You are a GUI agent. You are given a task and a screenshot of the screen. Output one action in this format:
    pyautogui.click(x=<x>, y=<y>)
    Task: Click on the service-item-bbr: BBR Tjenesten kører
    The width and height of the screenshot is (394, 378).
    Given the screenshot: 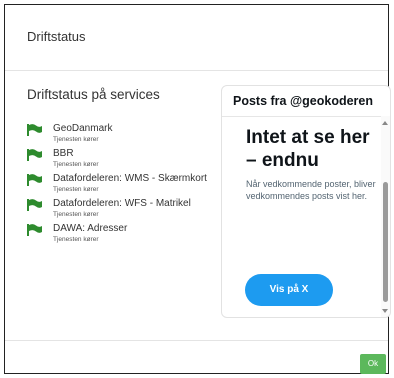 What is the action you would take?
    pyautogui.click(x=122, y=158)
    